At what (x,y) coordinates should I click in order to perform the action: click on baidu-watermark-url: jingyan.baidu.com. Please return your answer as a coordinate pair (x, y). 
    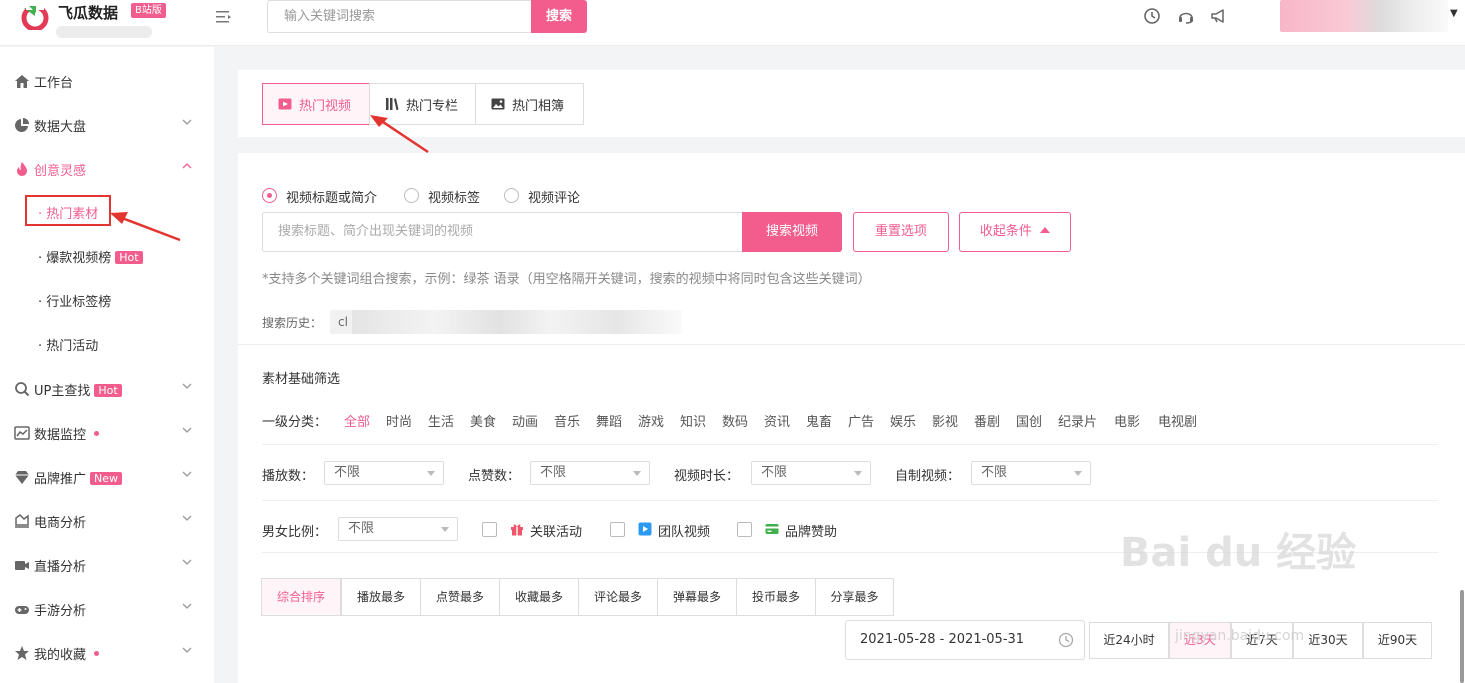
    Looking at the image, I should click on (1240, 636).